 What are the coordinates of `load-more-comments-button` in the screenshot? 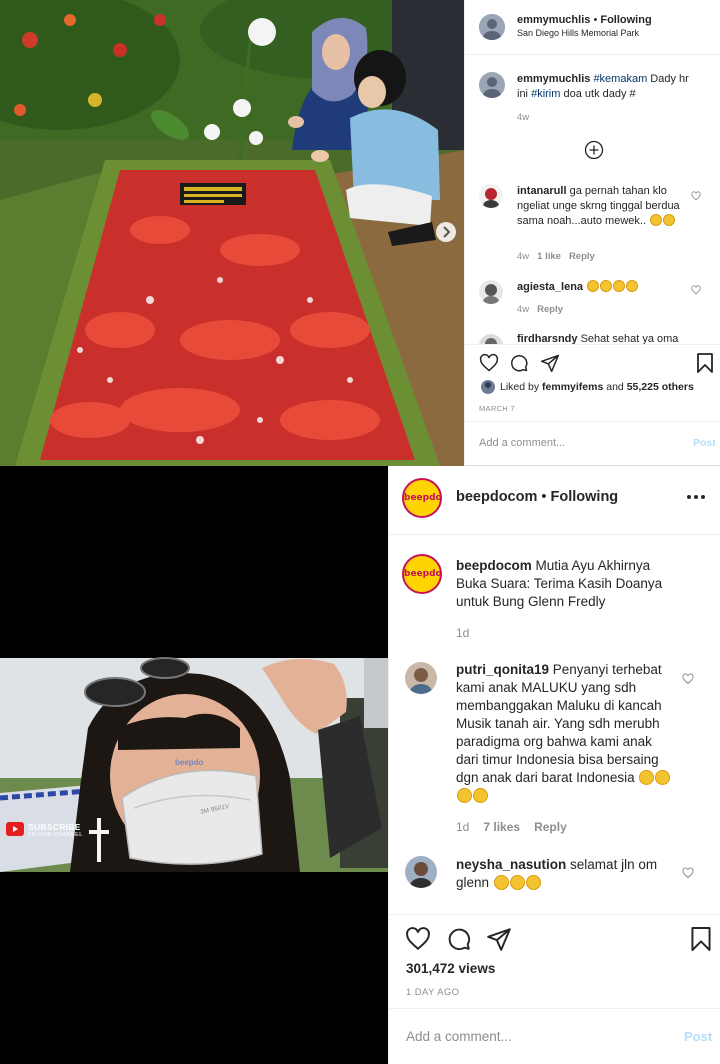 It's located at (594, 150).